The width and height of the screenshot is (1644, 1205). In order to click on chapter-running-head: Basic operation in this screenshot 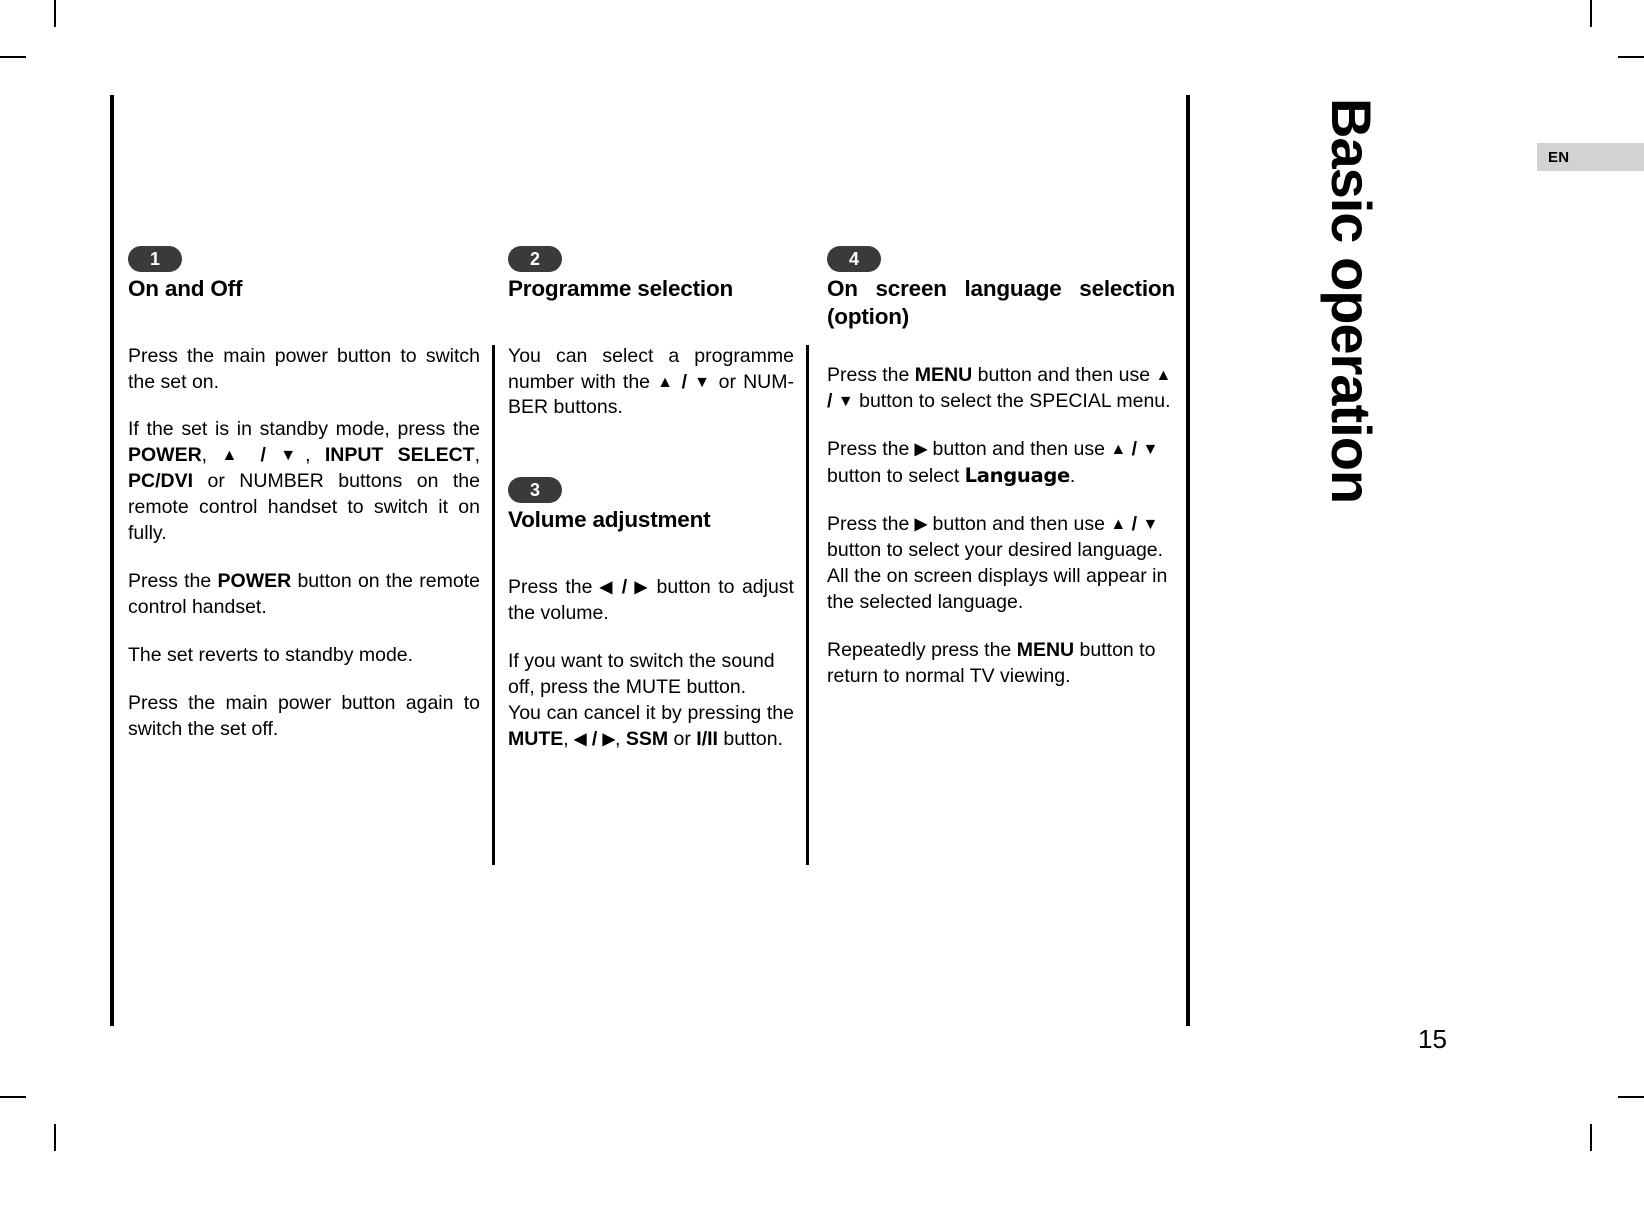, I will do `click(1351, 301)`.